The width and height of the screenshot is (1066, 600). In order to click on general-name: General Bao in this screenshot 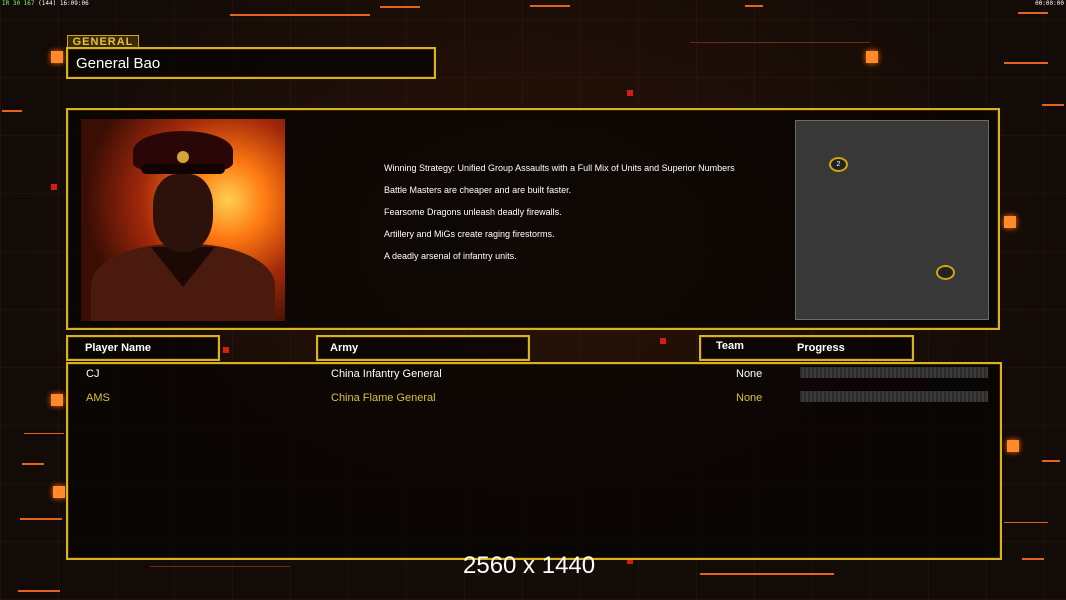, I will do `click(118, 63)`.